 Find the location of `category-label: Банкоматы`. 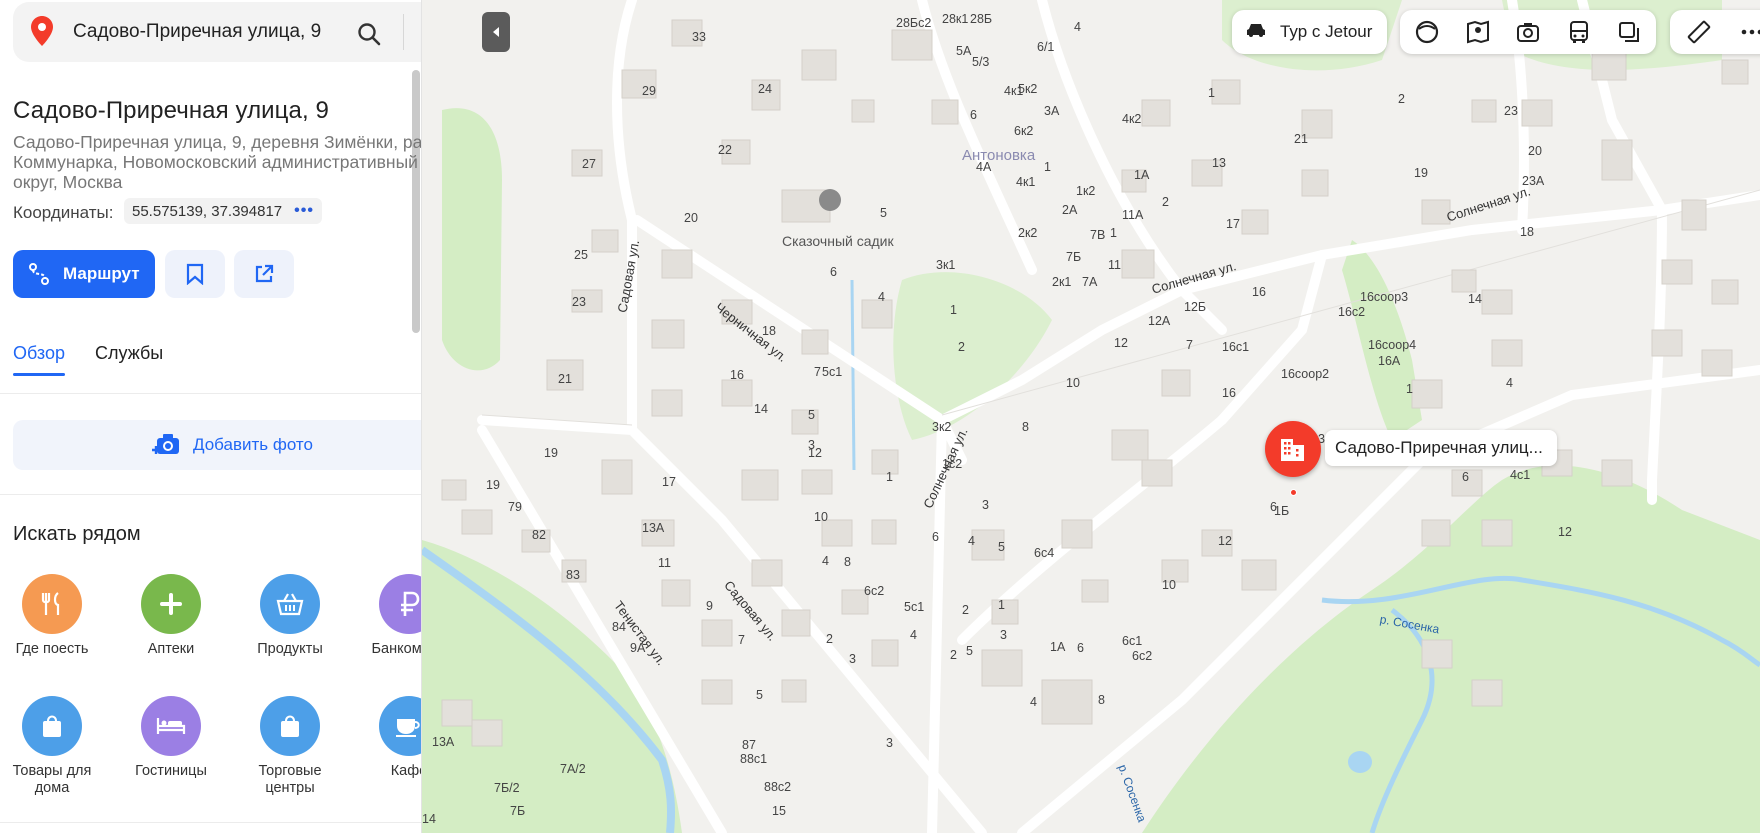

category-label: Банкоматы is located at coordinates (396, 649).